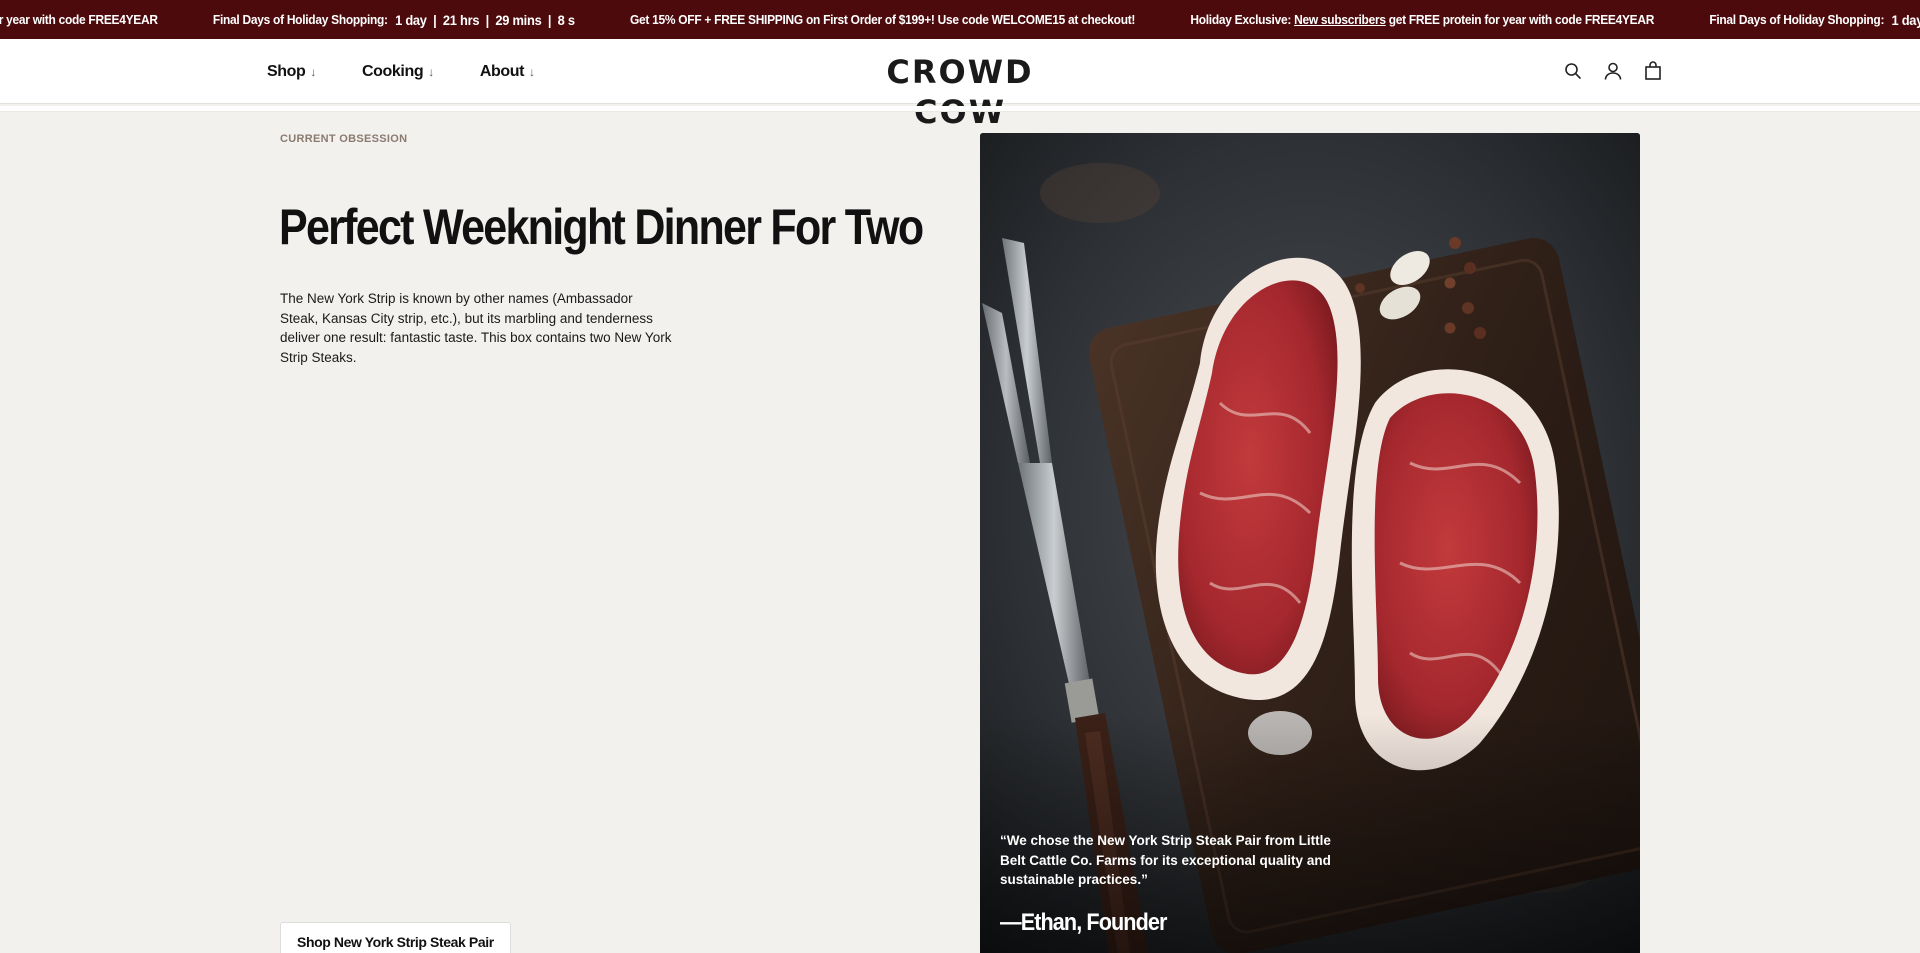 The width and height of the screenshot is (1920, 953). What do you see at coordinates (286, 71) in the screenshot?
I see `nav-item-label: Shop` at bounding box center [286, 71].